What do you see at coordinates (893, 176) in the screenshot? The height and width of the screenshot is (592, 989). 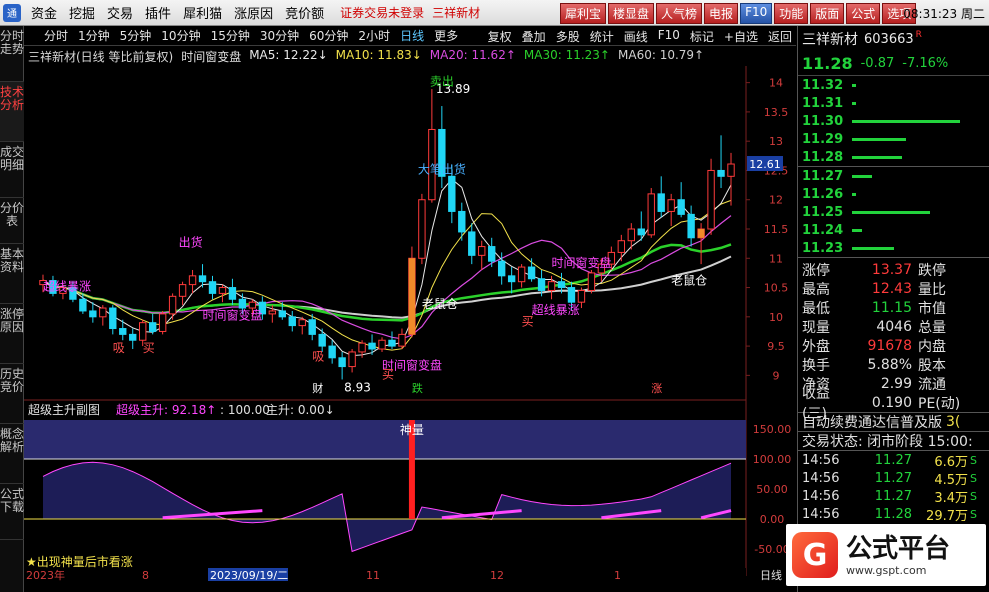 I see `order-book-row: 11.27` at bounding box center [893, 176].